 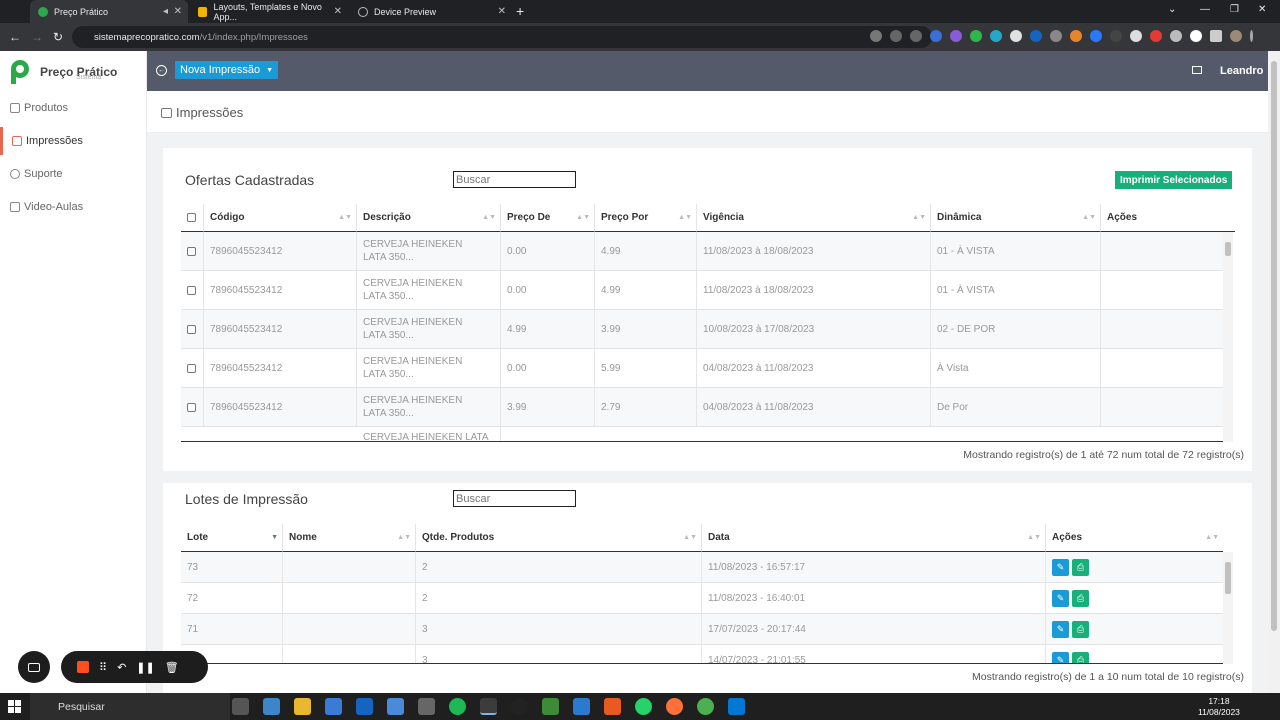 What do you see at coordinates (73, 207) in the screenshot?
I see `sidebar-item-video-aulas: Video-Aulas` at bounding box center [73, 207].